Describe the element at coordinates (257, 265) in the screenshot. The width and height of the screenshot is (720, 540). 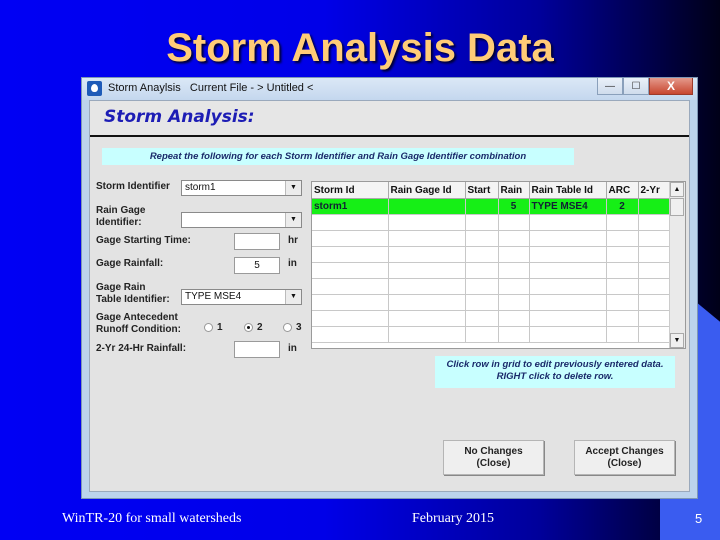
I see `gage-rainfall-input: 5` at that location.